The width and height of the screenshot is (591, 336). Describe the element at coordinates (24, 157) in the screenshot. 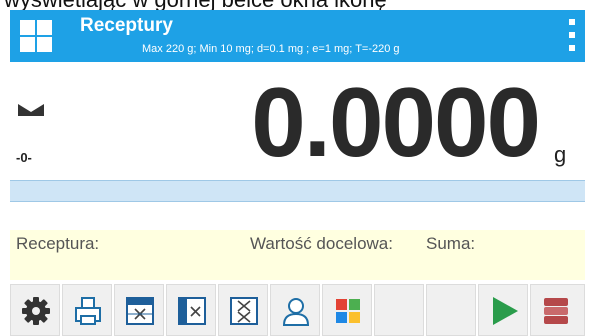

I see `zero-indicator: -0-` at that location.